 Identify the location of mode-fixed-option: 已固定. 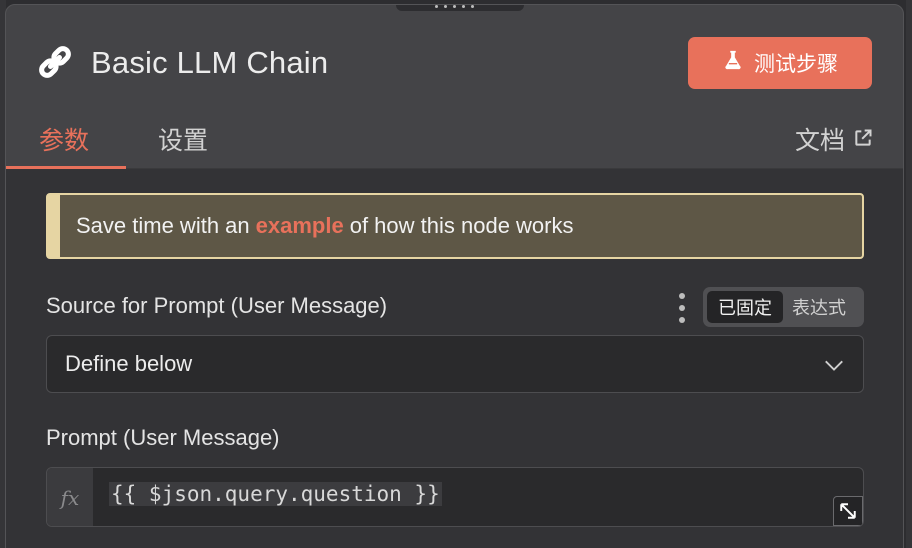
(745, 307).